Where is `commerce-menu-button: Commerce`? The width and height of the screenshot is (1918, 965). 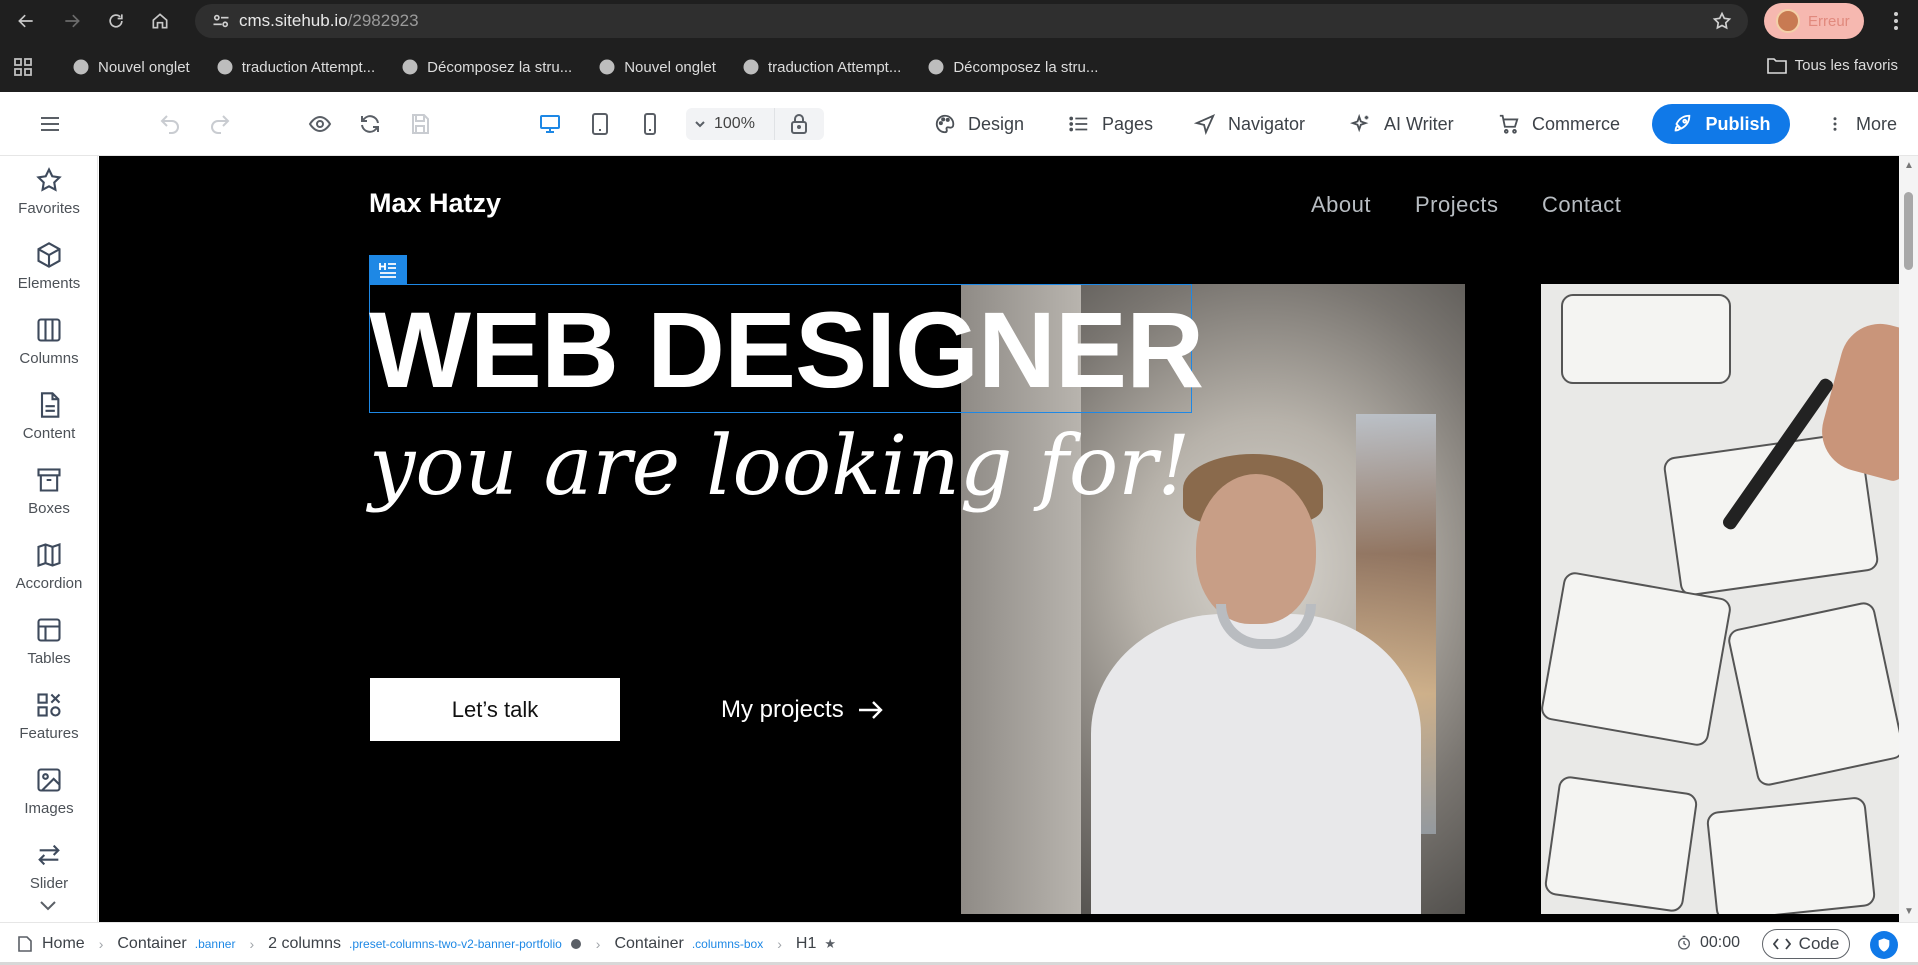 commerce-menu-button: Commerce is located at coordinates (1559, 124).